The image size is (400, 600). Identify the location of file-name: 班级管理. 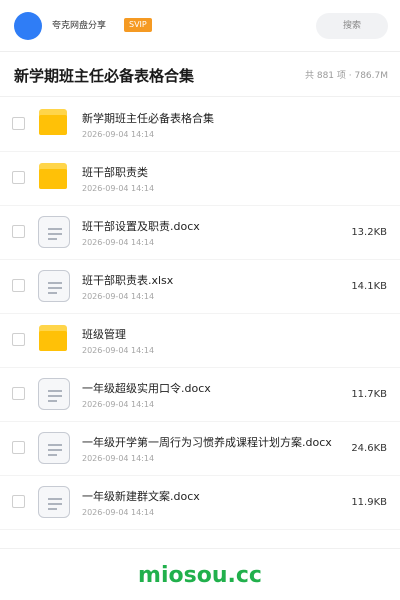
(104, 334).